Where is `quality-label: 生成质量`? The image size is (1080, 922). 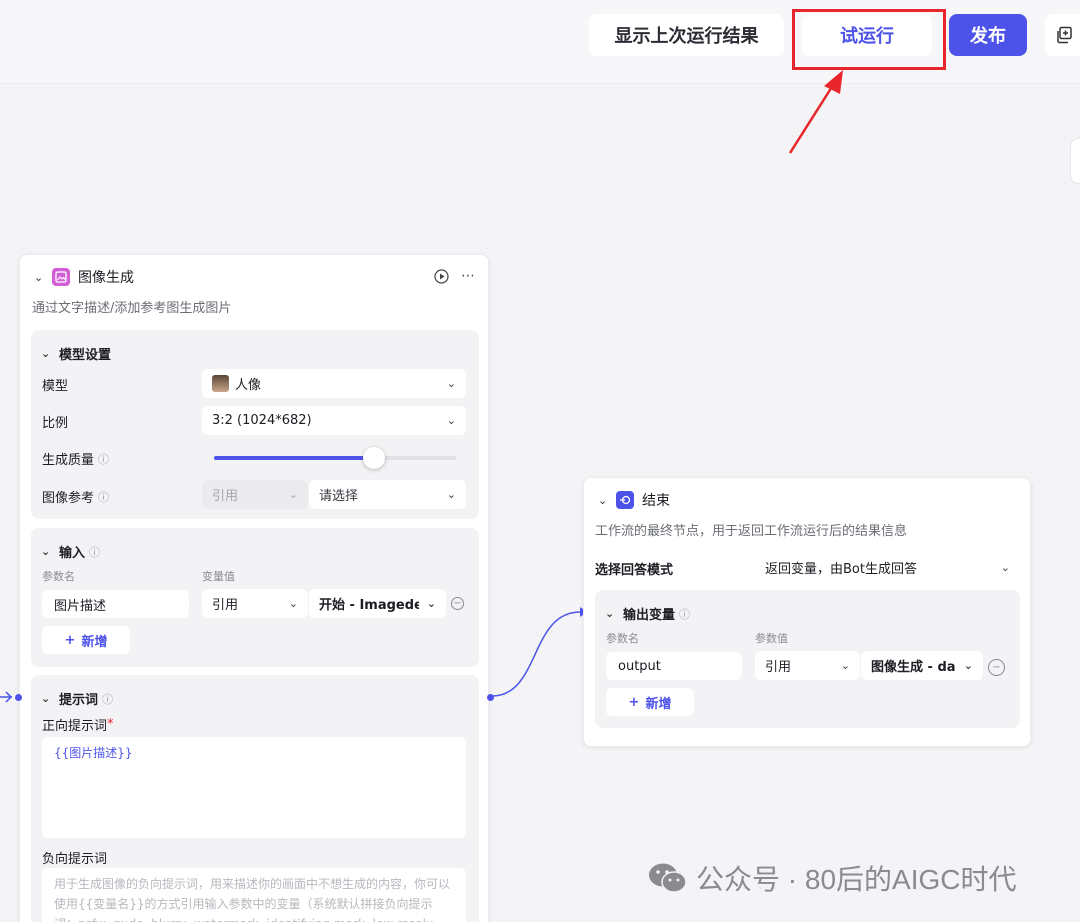
quality-label: 生成质量 is located at coordinates (68, 460).